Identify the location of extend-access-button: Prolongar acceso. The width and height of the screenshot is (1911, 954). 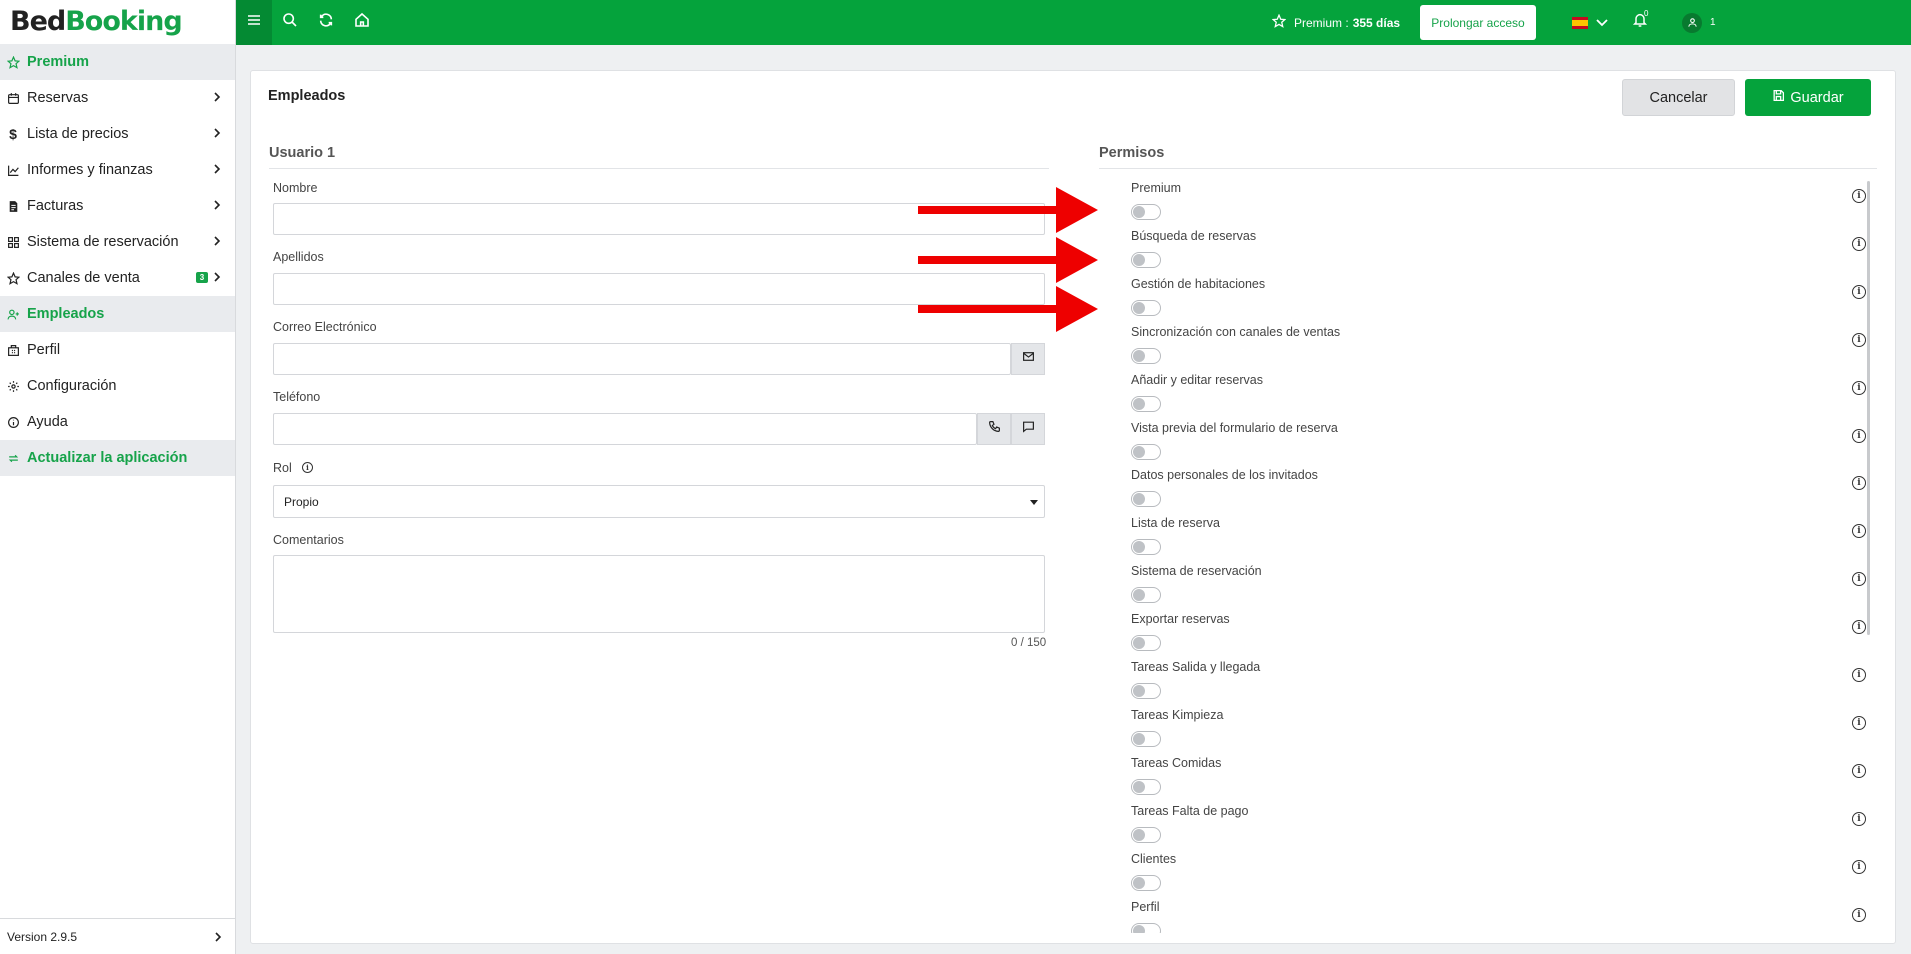
(1478, 22).